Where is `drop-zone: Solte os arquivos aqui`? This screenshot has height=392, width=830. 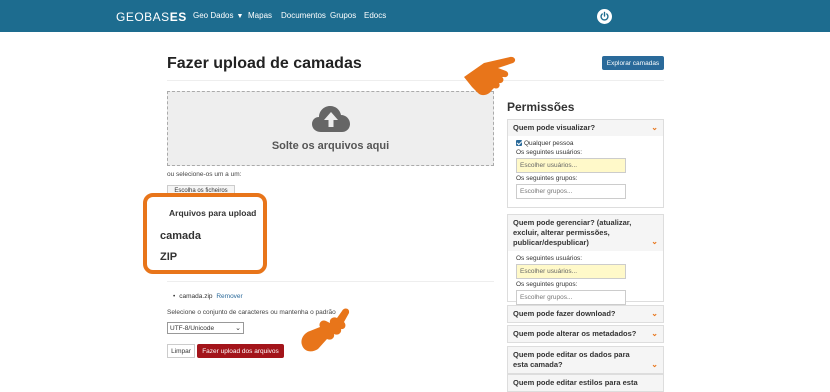
drop-zone: Solte os arquivos aqui is located at coordinates (330, 128).